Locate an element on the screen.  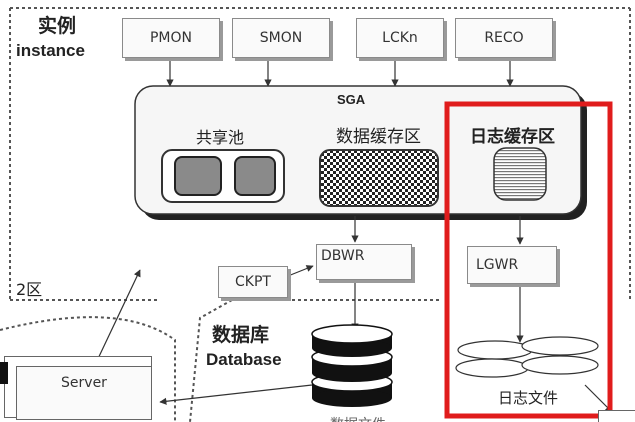
data-files-label: 数据文件 is located at coordinates (358, 418).